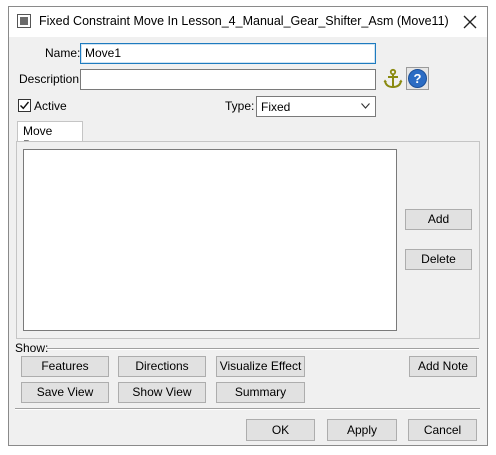 The width and height of the screenshot is (496, 455). What do you see at coordinates (51, 79) in the screenshot?
I see `description-label: Description:` at bounding box center [51, 79].